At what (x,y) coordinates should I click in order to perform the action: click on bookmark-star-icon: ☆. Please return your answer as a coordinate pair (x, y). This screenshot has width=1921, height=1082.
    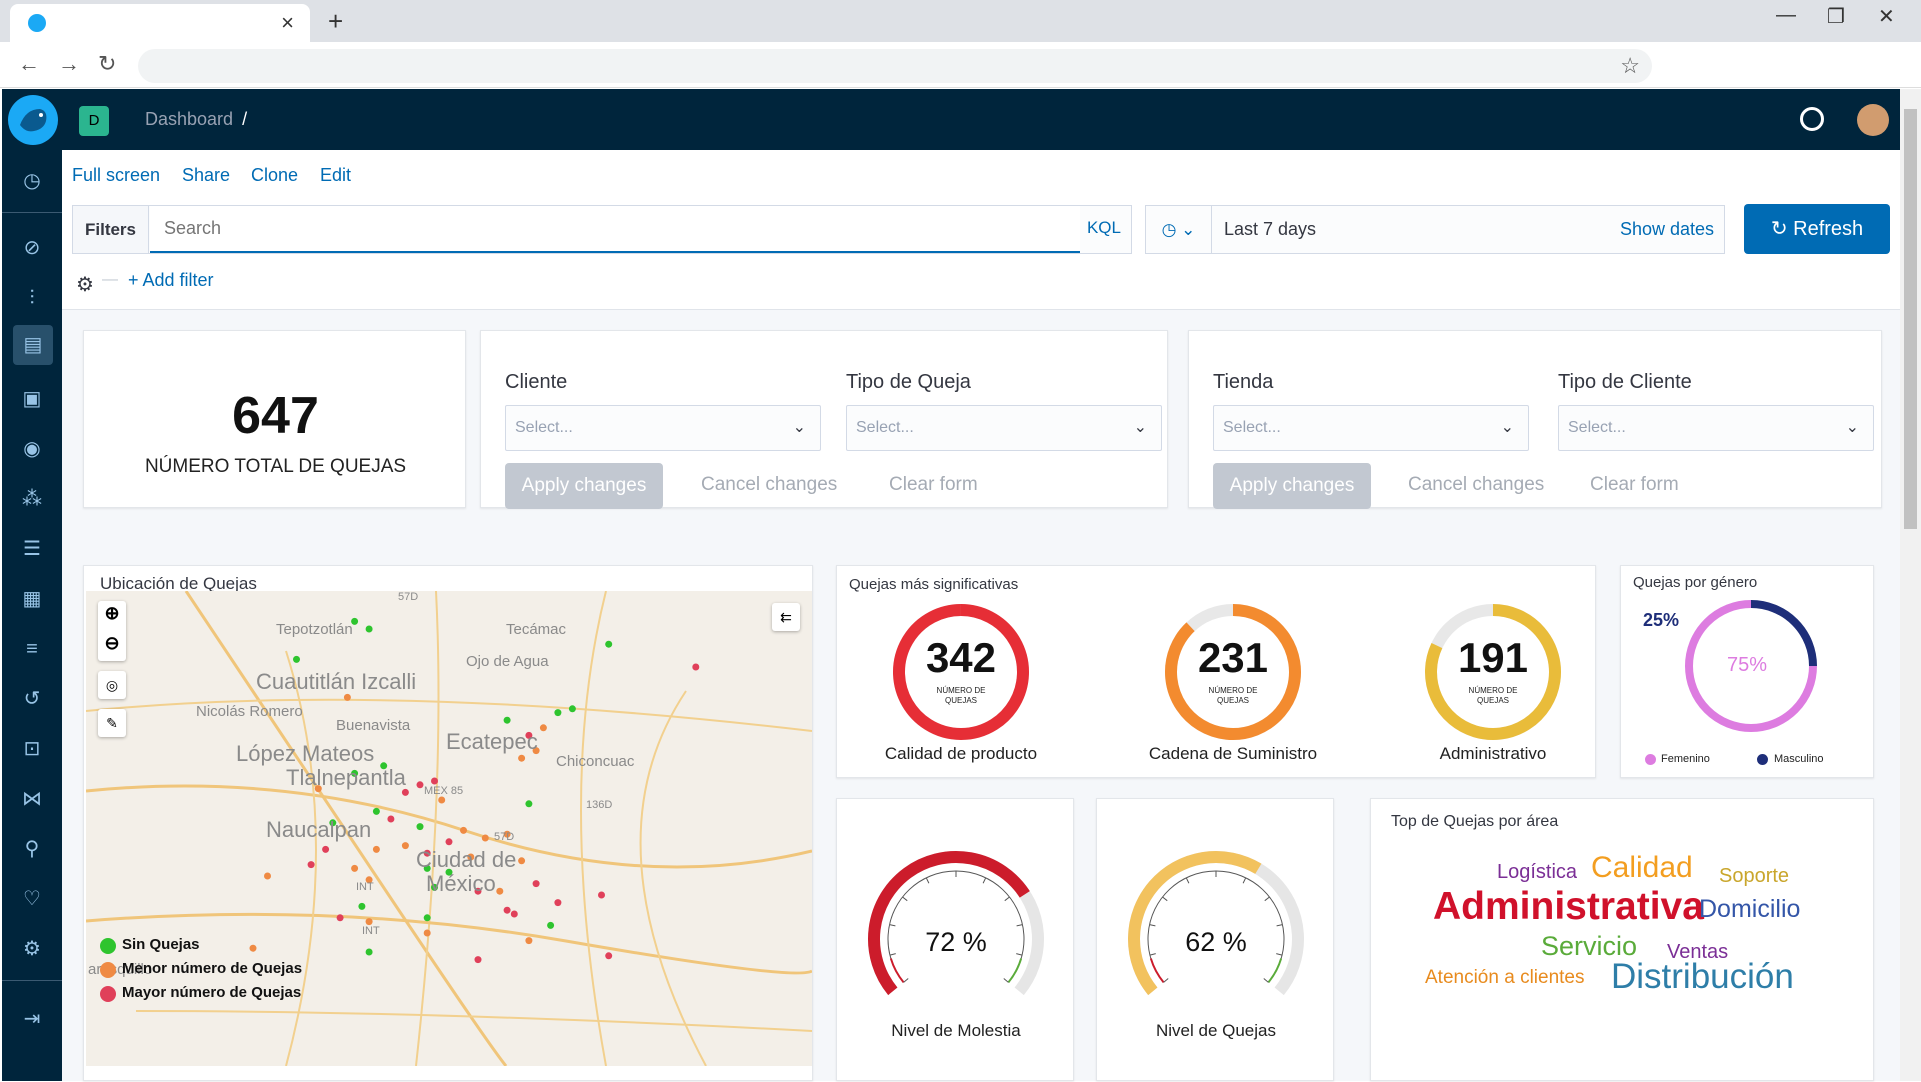
    Looking at the image, I should click on (1630, 66).